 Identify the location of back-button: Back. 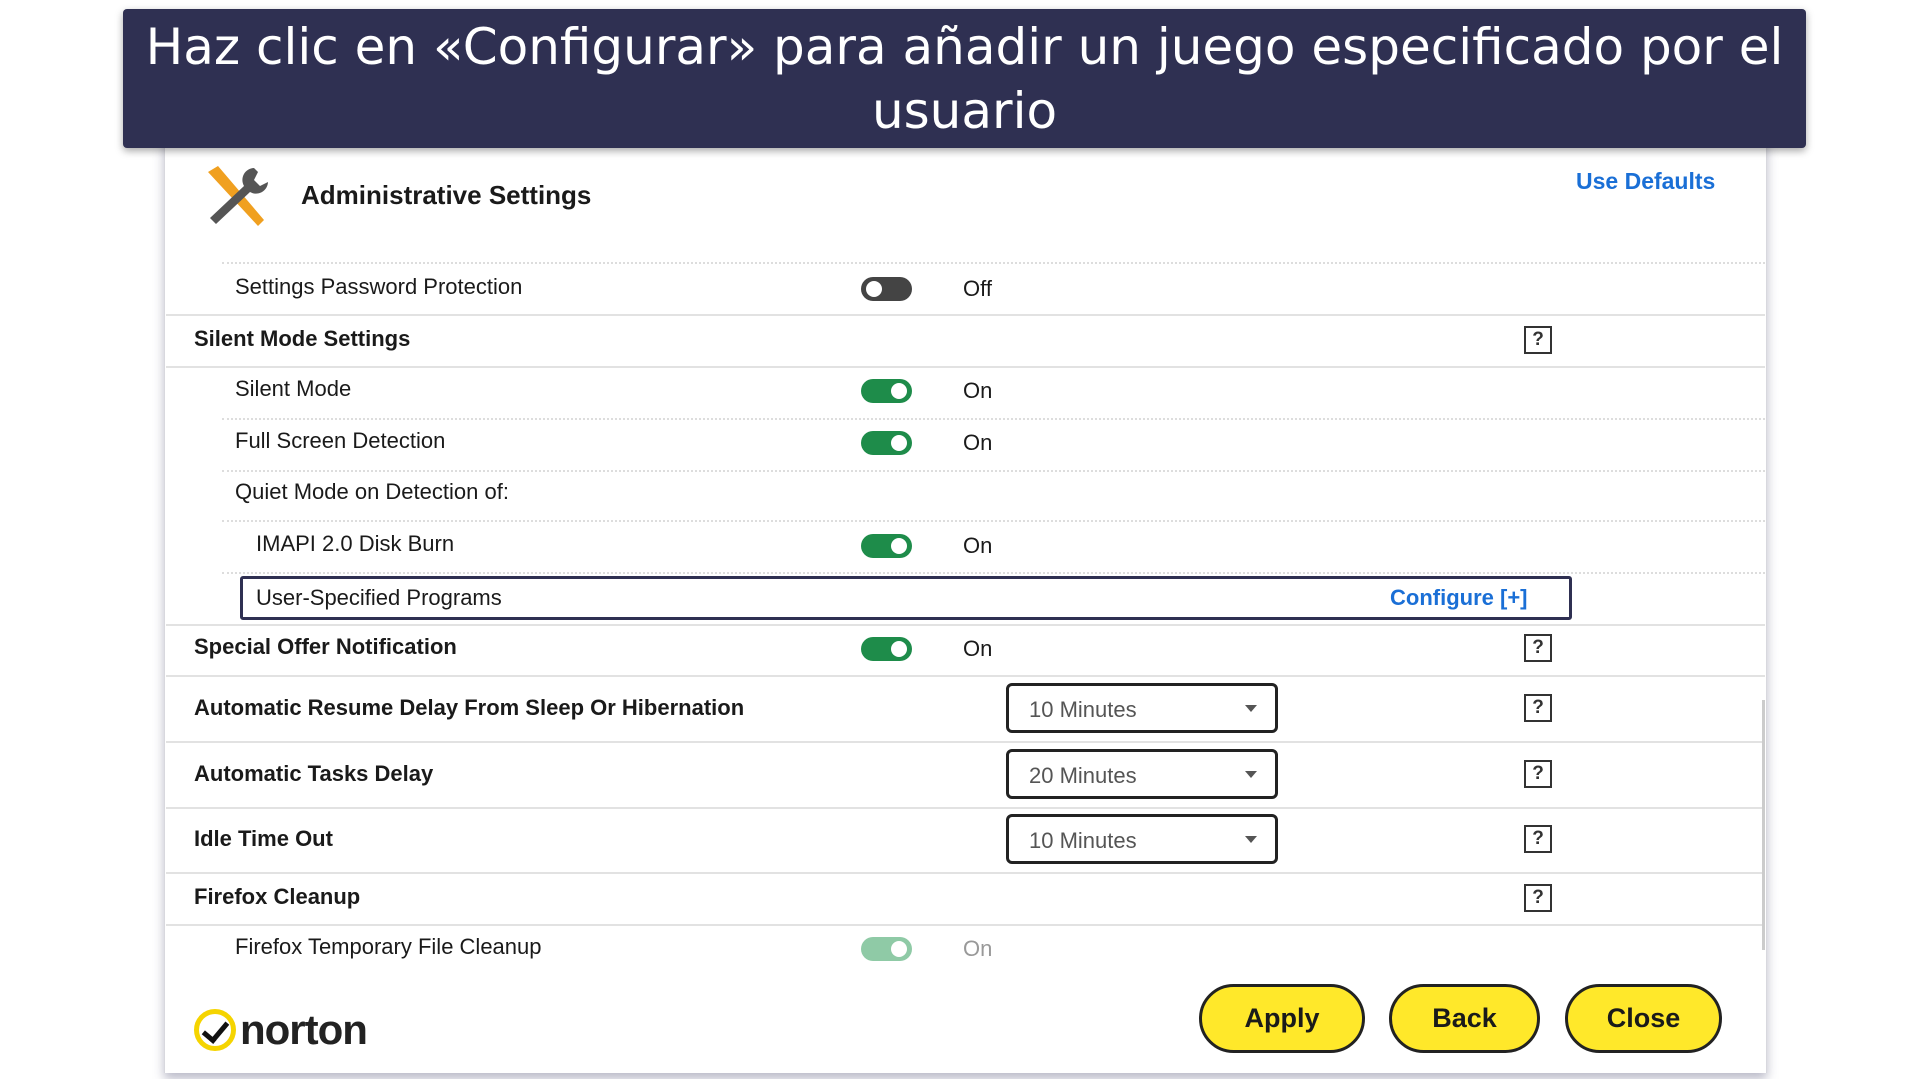
(1464, 1018).